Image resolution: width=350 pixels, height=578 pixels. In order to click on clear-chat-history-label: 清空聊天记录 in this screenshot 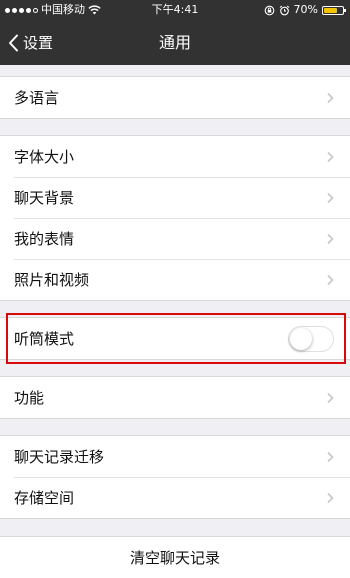, I will do `click(174, 558)`.